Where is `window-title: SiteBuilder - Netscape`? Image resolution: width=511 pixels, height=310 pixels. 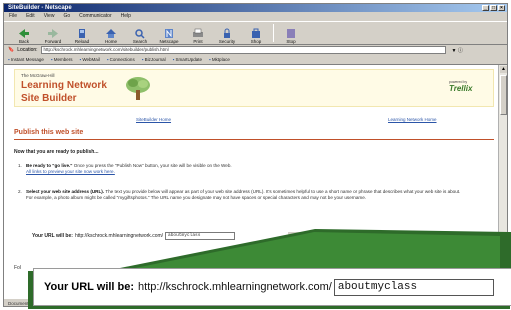
window-title: SiteBuilder - Netscape is located at coordinates (40, 8).